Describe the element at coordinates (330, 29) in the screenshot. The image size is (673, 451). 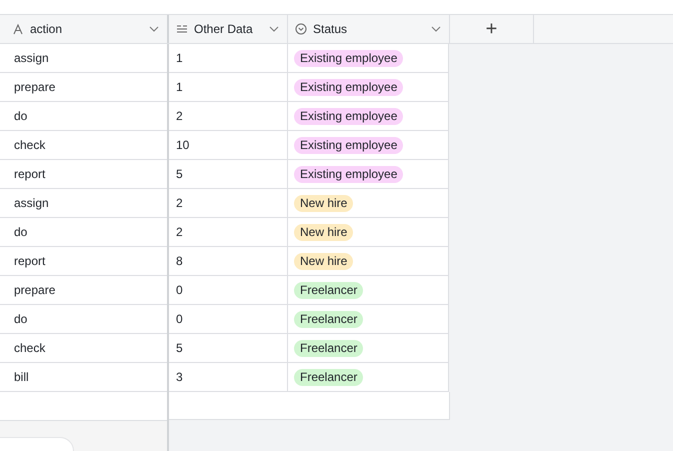
I see `column-title: Status` at that location.